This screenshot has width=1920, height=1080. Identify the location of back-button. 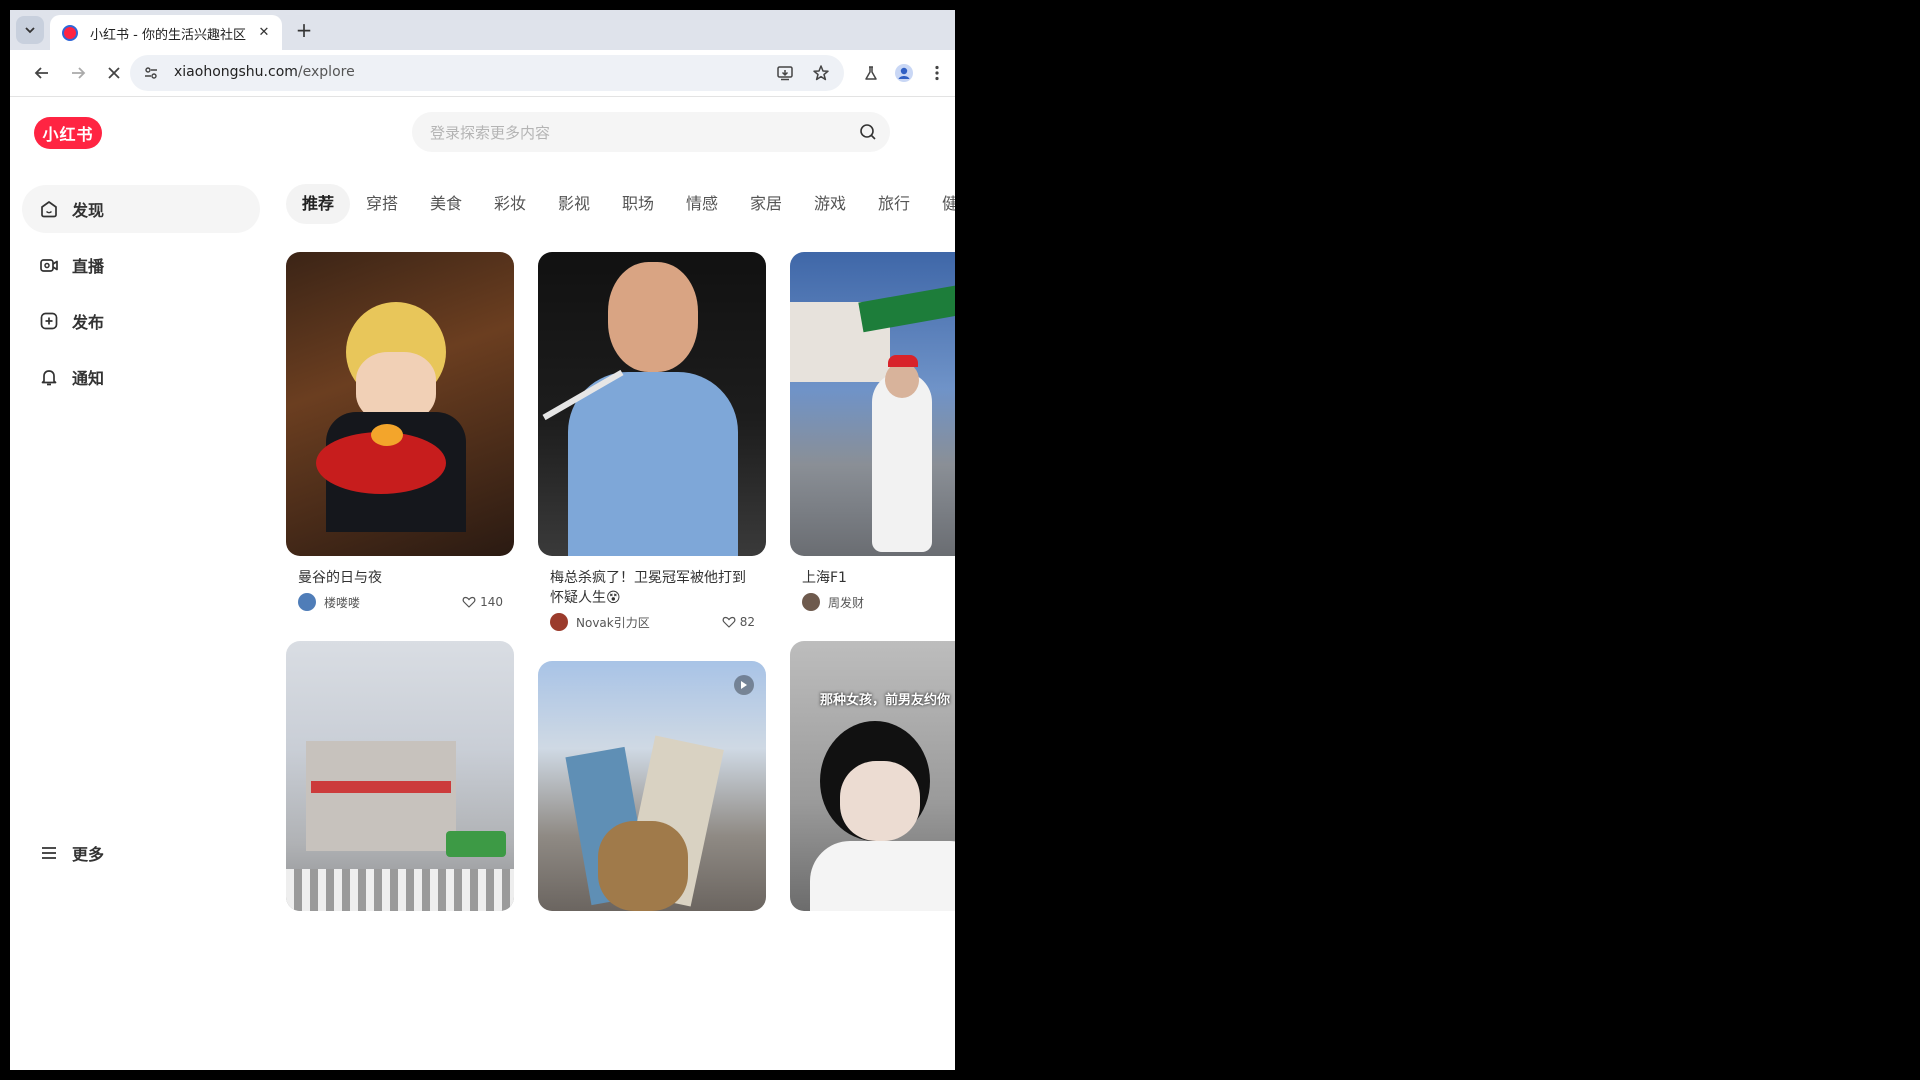
(42, 73).